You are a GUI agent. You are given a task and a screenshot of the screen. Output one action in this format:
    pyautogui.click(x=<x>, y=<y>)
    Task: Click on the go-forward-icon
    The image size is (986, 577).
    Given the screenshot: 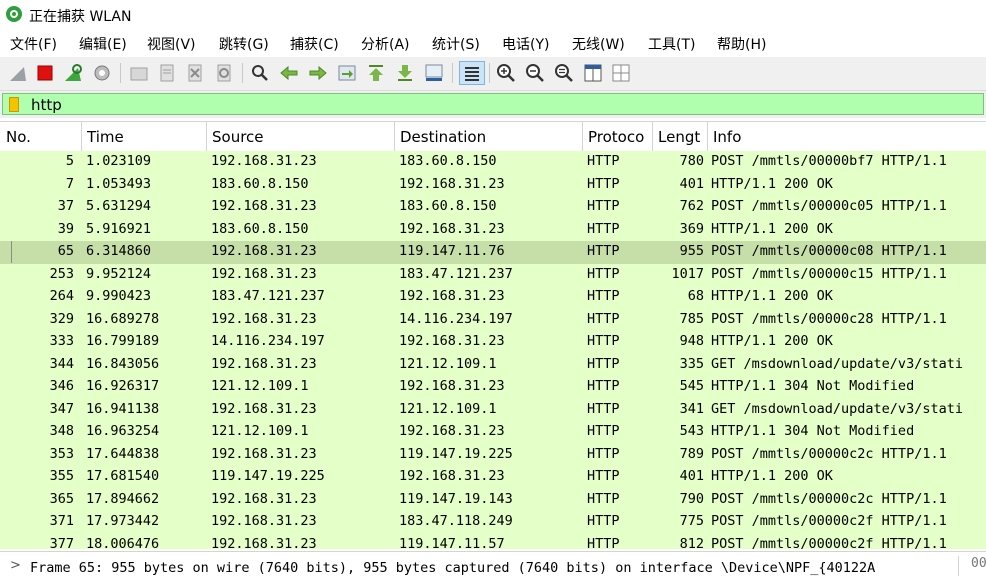 What is the action you would take?
    pyautogui.click(x=318, y=73)
    